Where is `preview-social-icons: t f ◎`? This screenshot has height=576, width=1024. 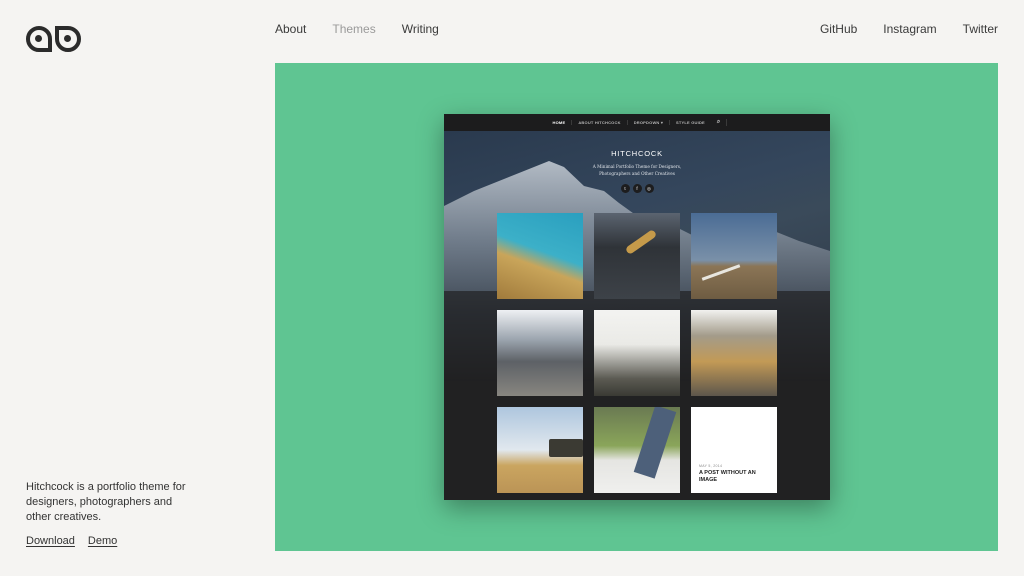
preview-social-icons: t f ◎ is located at coordinates (637, 188).